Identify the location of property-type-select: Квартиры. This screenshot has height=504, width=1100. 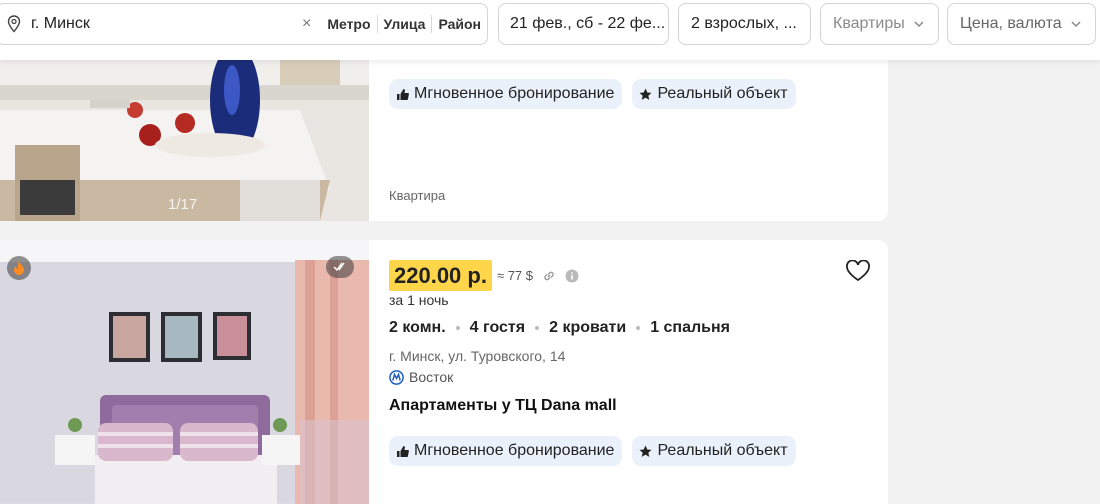
(879, 24).